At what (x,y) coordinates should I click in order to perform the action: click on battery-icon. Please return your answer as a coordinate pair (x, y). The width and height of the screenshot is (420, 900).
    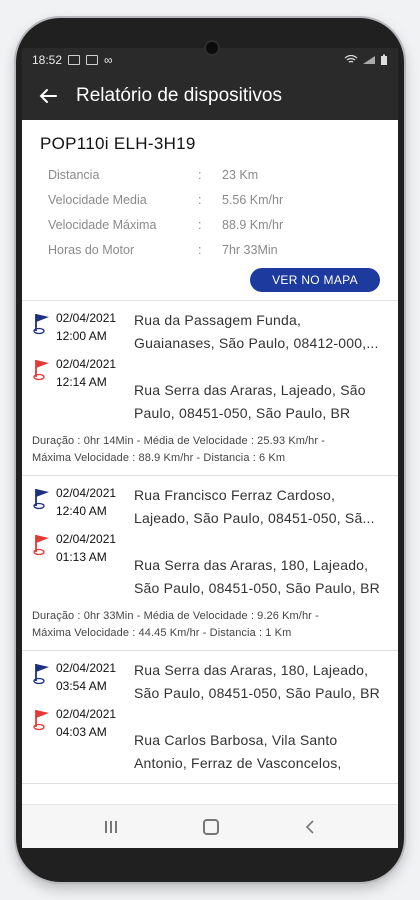
    Looking at the image, I should click on (384, 59).